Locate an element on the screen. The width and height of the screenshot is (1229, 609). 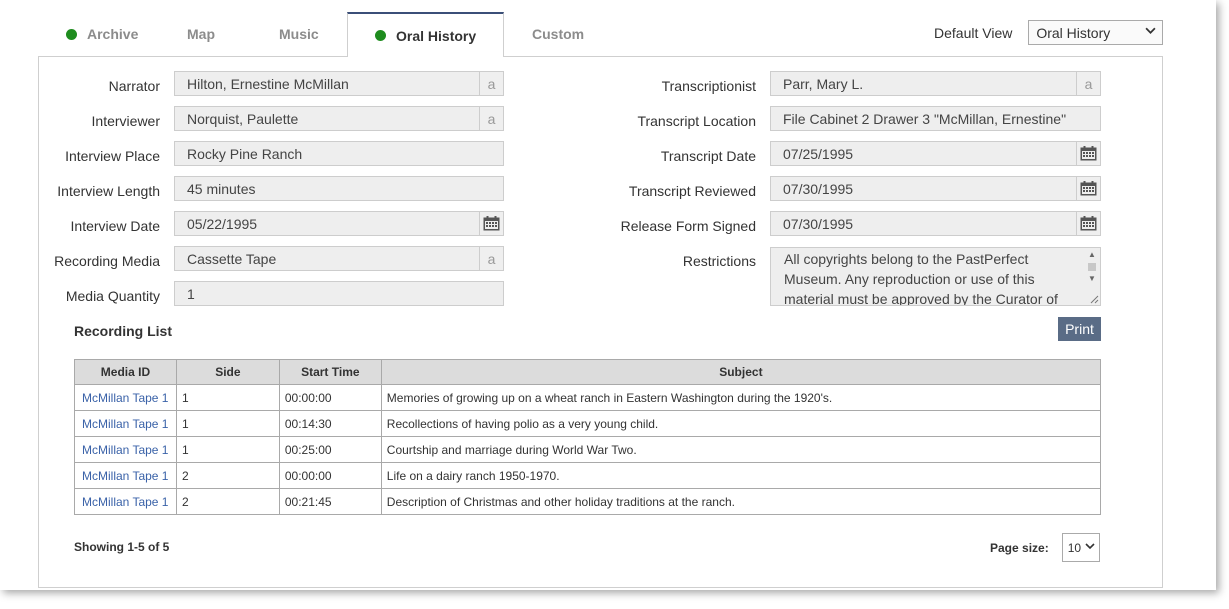
page-size-select: 10 is located at coordinates (1080, 547).